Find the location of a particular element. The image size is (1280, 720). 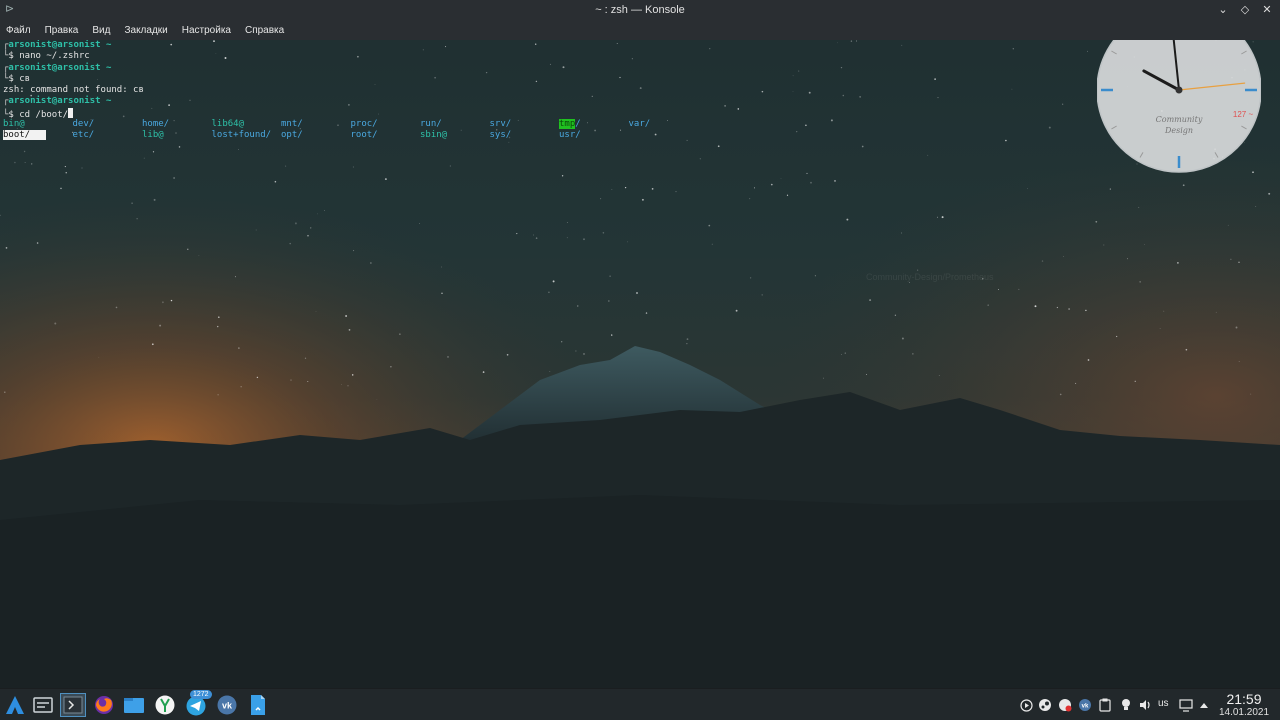

window-menu-icon: ⊳ is located at coordinates (11, 9).